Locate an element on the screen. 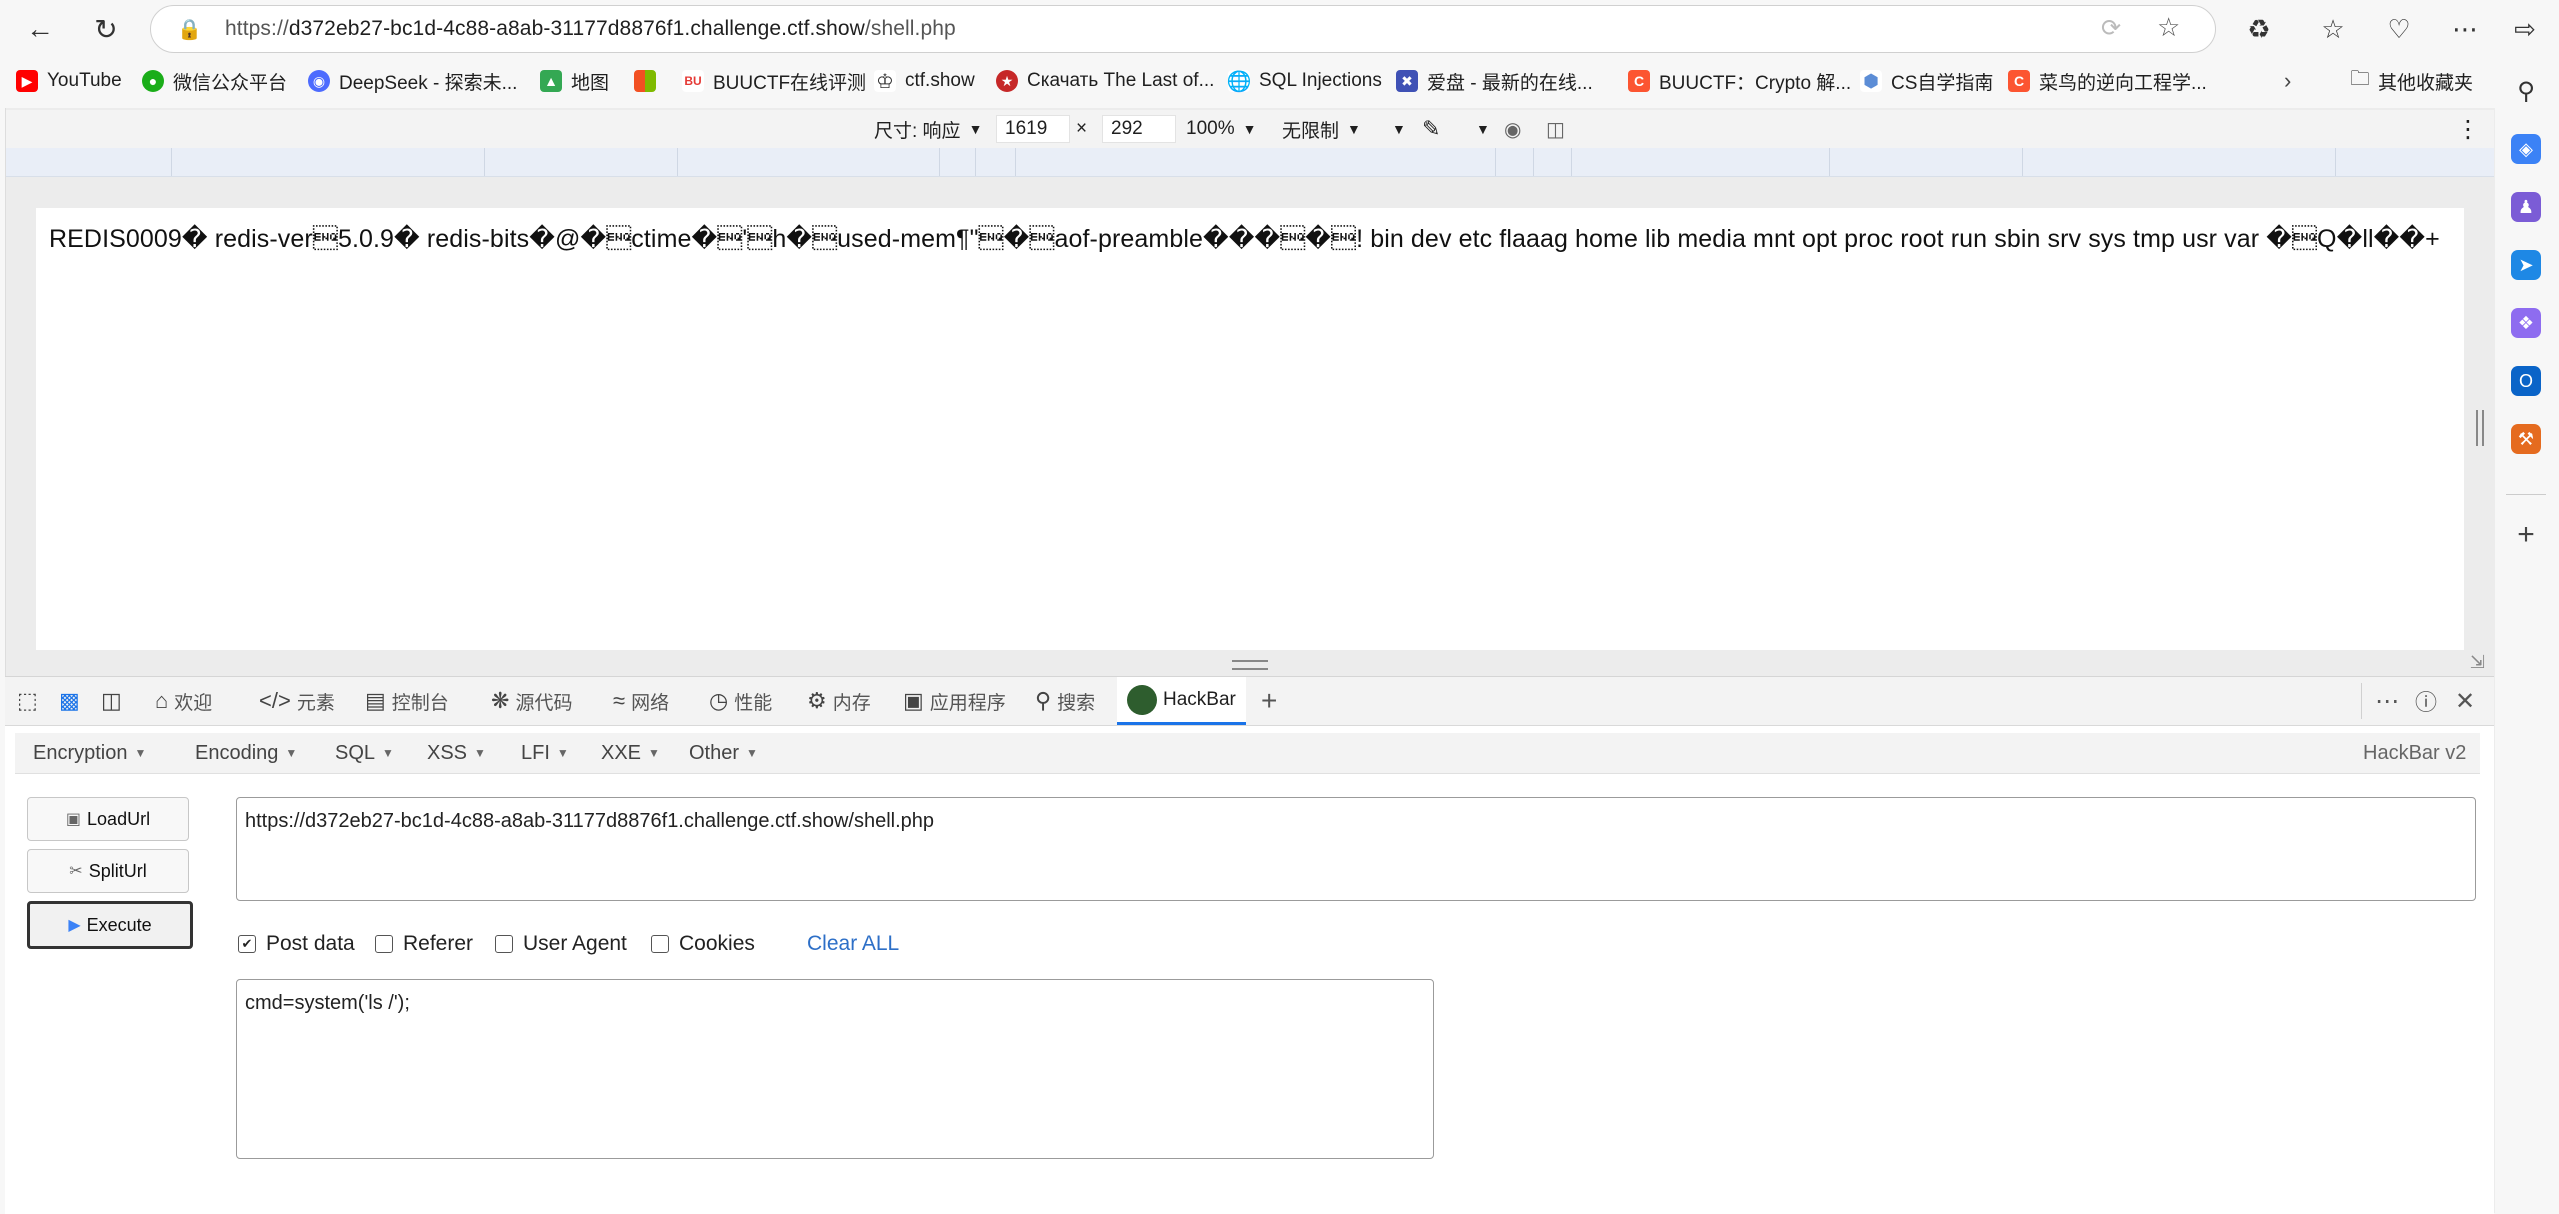 The width and height of the screenshot is (2559, 1214). rotate-icon: ◫ is located at coordinates (1555, 129).